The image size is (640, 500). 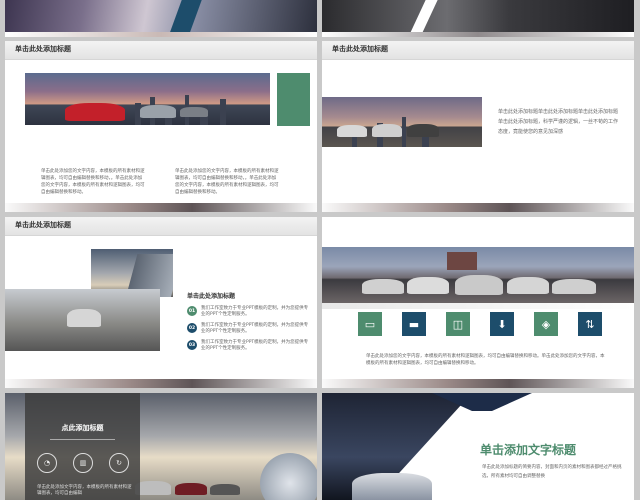 What do you see at coordinates (119, 463) in the screenshot?
I see `refresh-icon: ↻` at bounding box center [119, 463].